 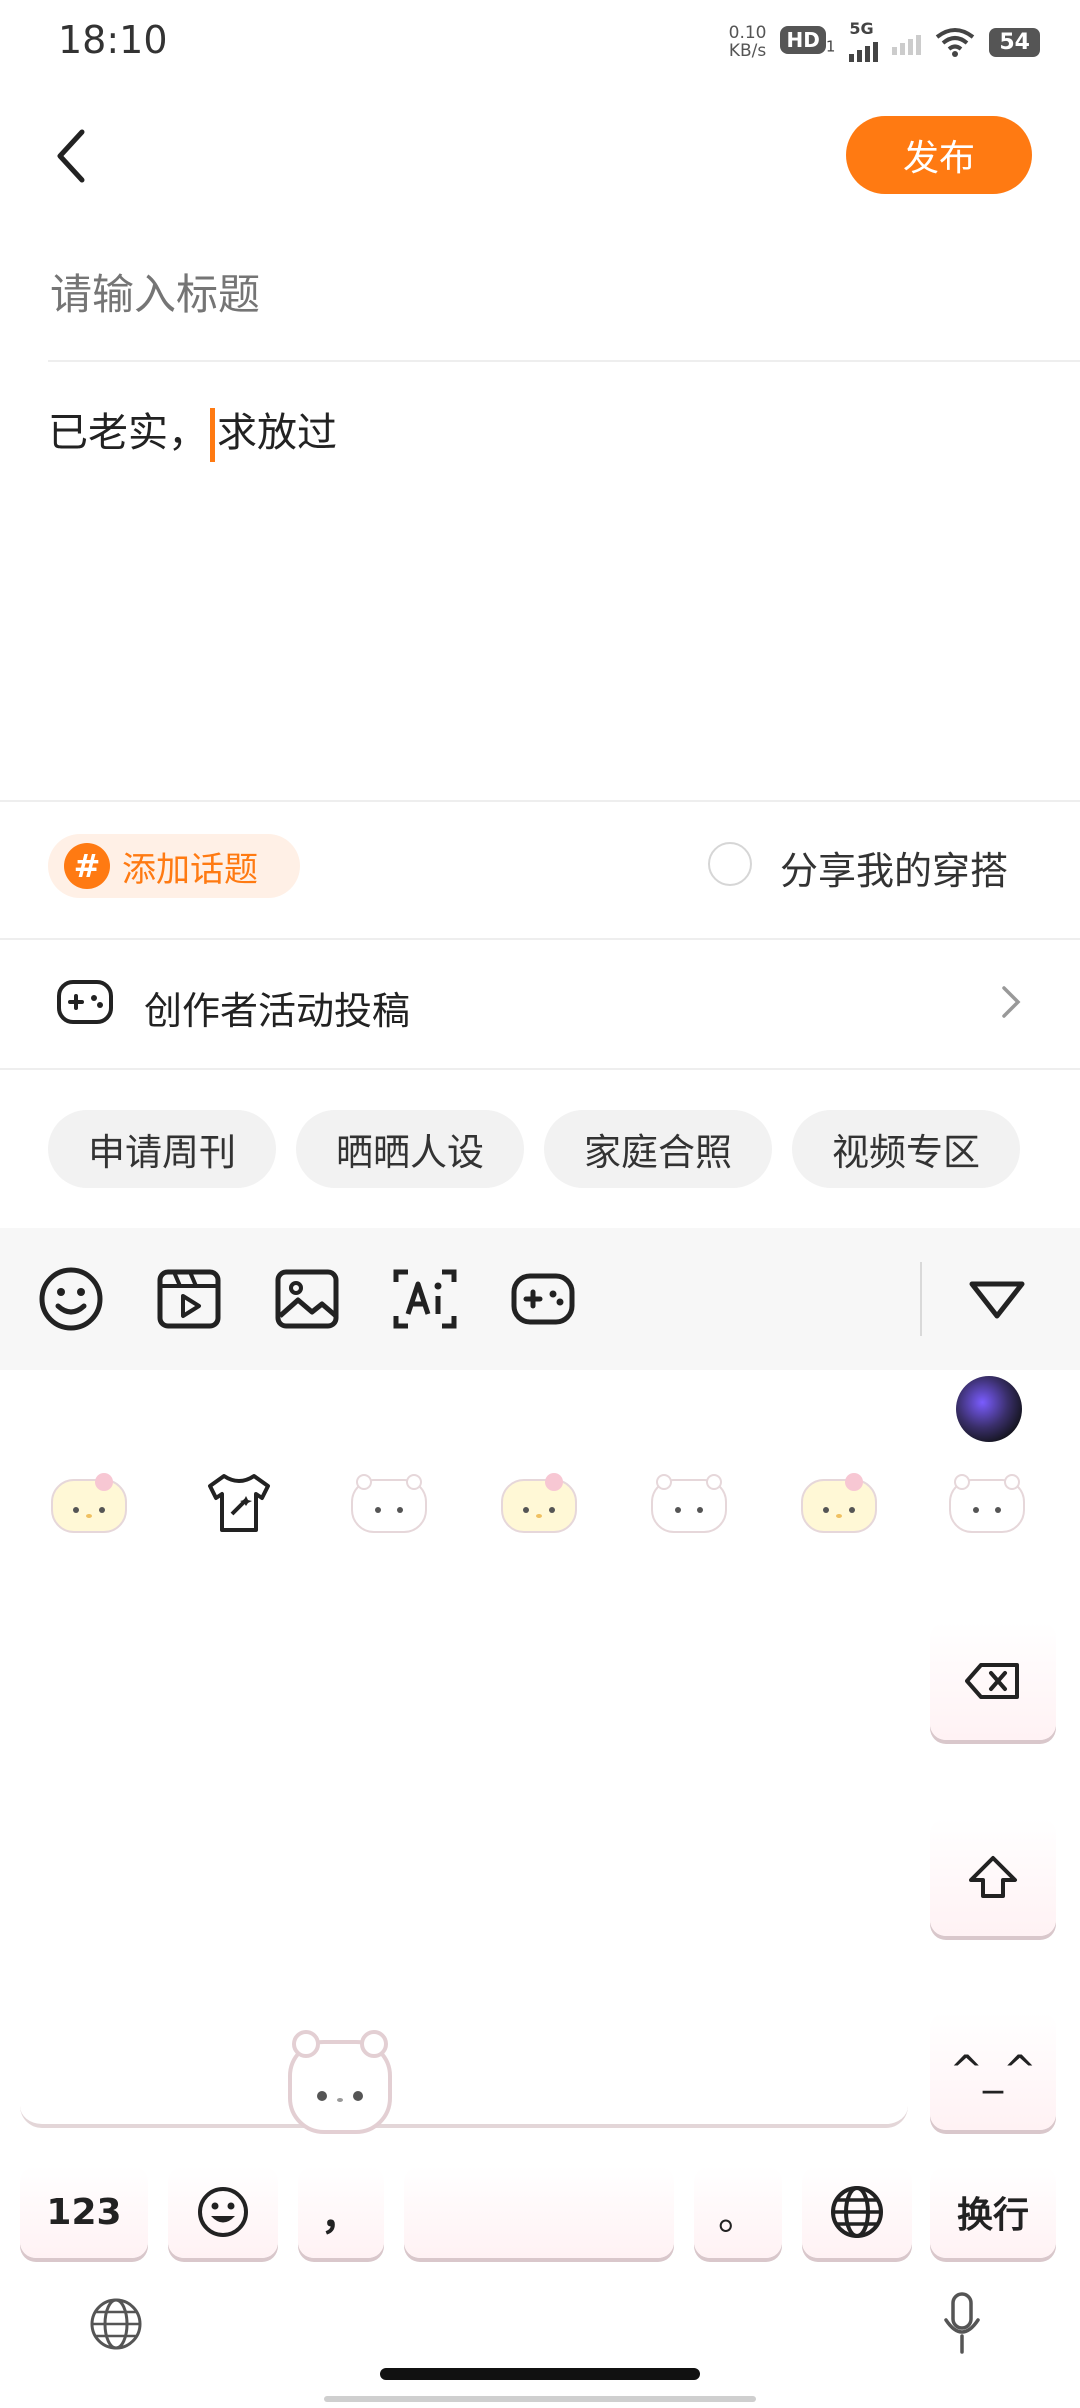 What do you see at coordinates (1014, 42) in the screenshot?
I see `battery-icon: 54` at bounding box center [1014, 42].